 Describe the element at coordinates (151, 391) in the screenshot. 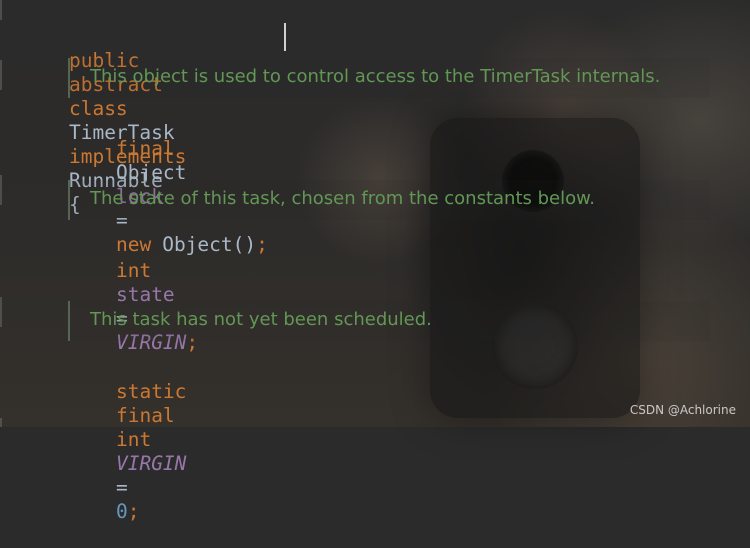

I see `keyword-static: static` at that location.